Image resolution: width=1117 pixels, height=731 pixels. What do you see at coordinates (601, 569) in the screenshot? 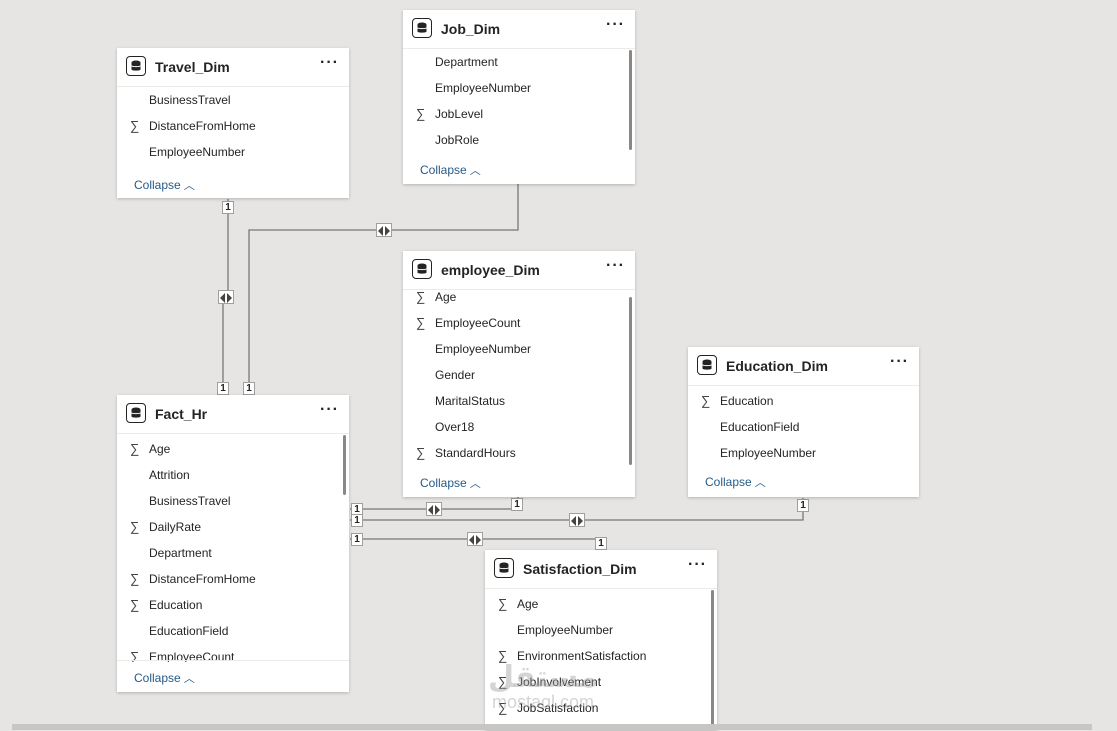
I see `table-header: Satisfaction_Dim ···` at bounding box center [601, 569].